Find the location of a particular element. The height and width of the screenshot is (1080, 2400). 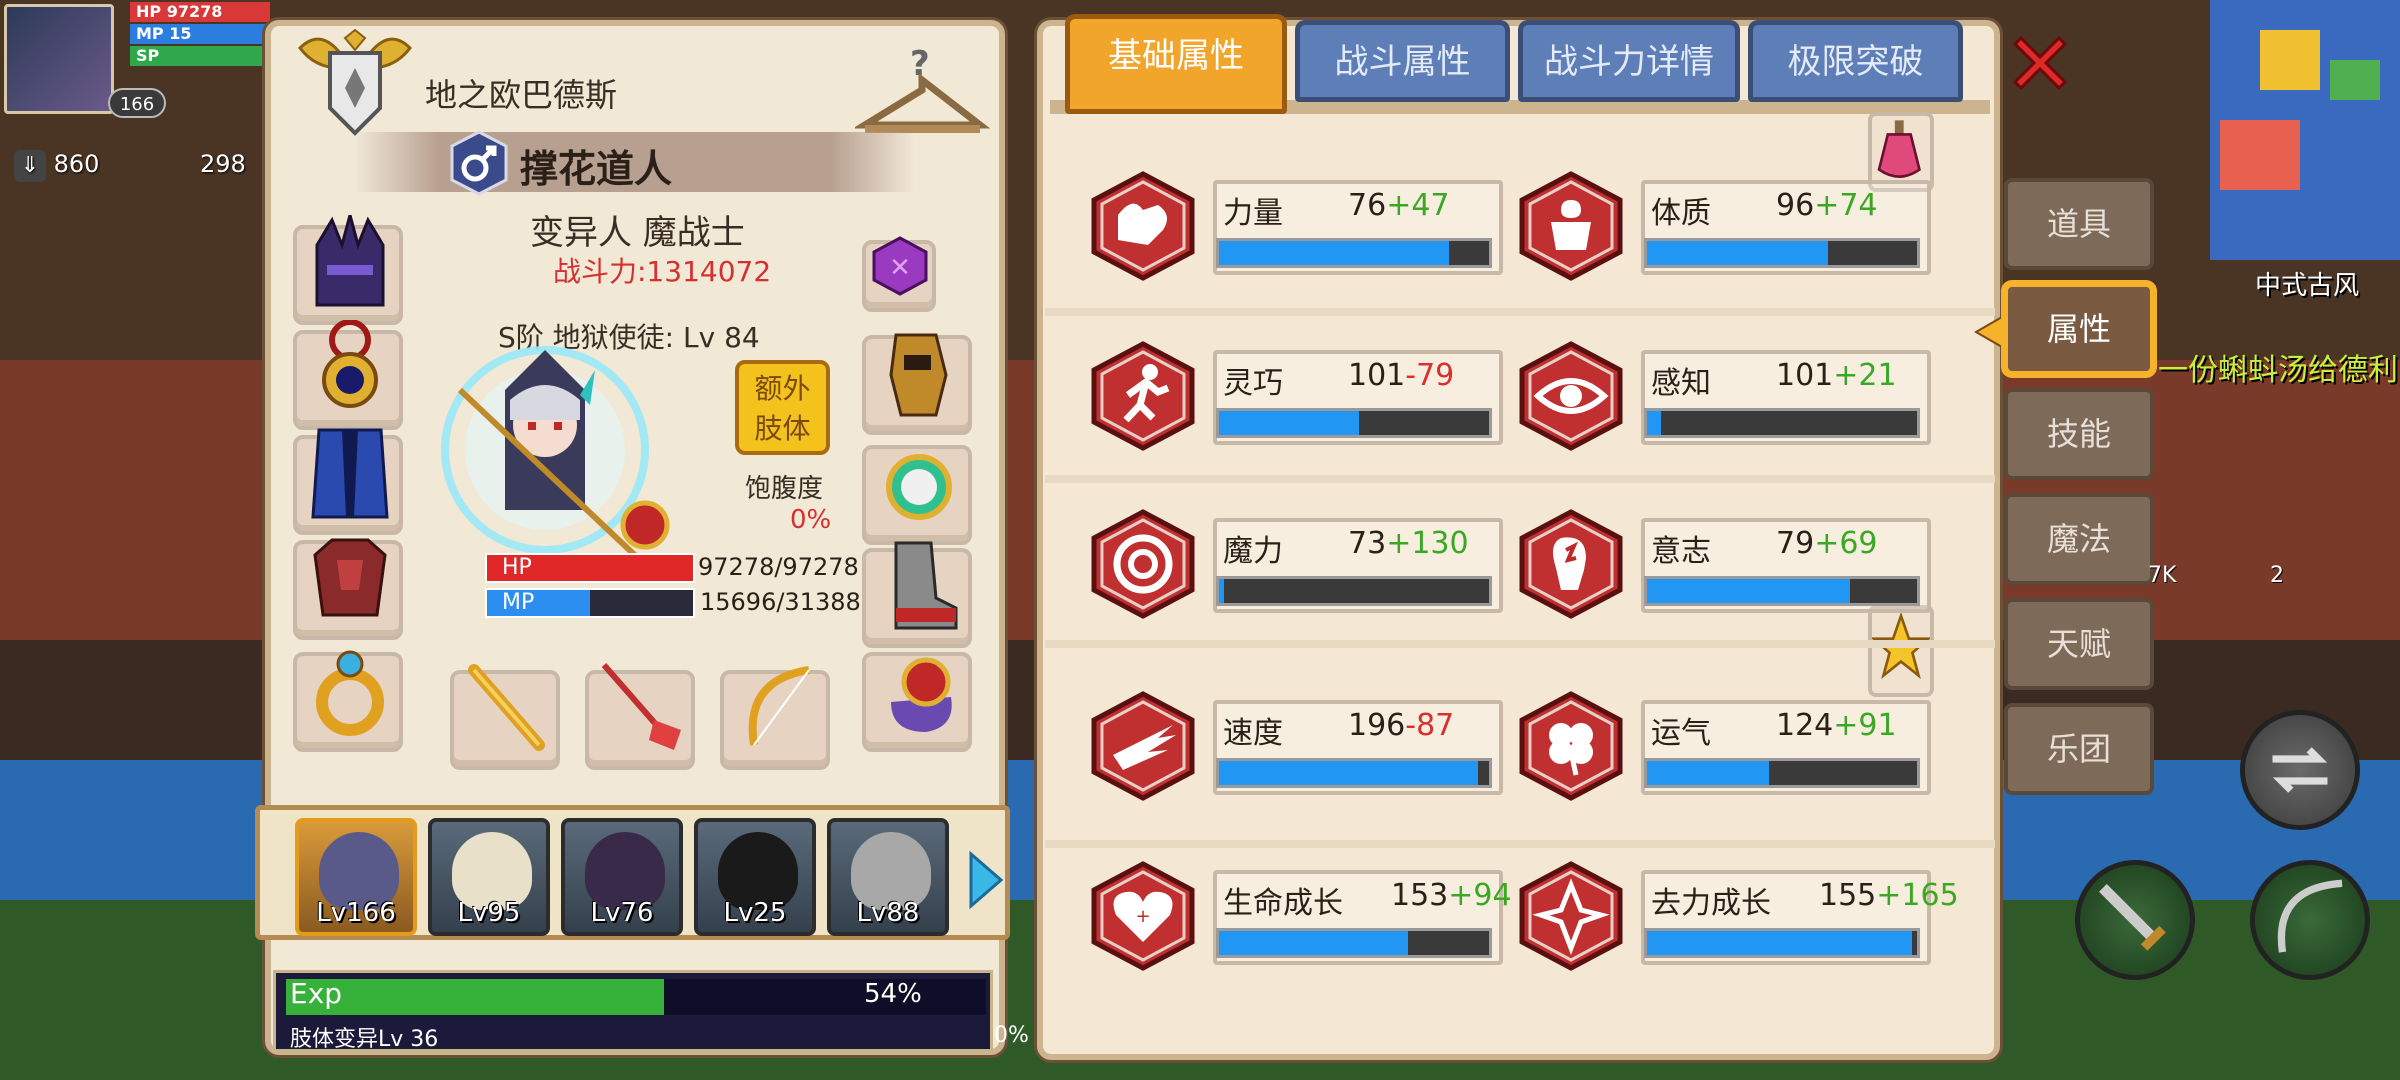

equip-slot-helmet is located at coordinates (348, 270).